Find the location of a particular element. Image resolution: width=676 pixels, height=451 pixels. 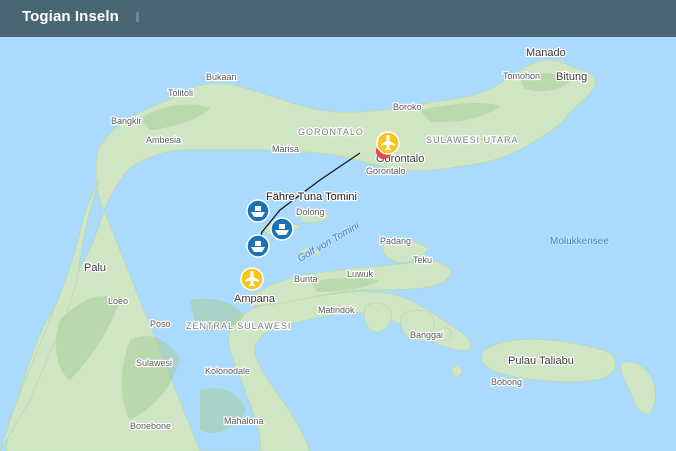

label-padang: Padang is located at coordinates (395, 241).